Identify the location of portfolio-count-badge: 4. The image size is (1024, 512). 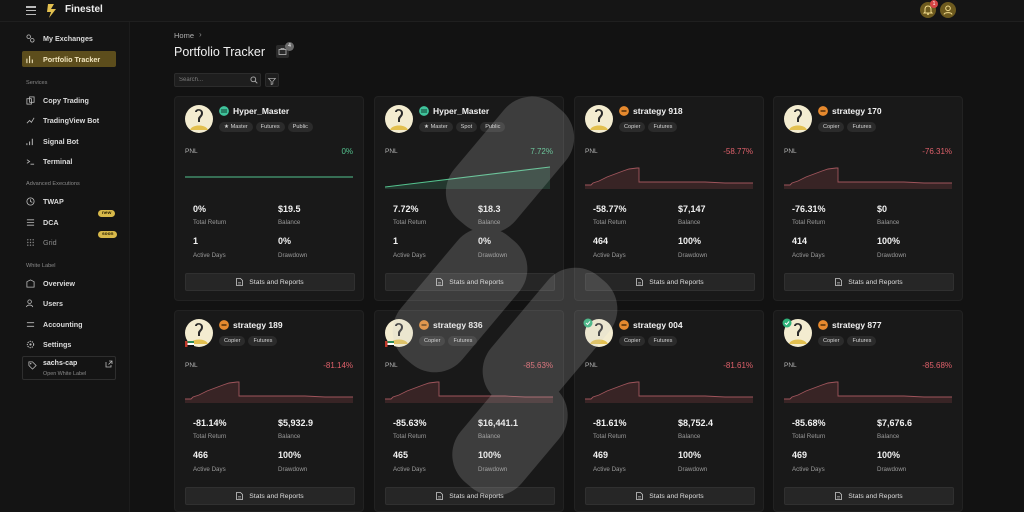
(289, 46).